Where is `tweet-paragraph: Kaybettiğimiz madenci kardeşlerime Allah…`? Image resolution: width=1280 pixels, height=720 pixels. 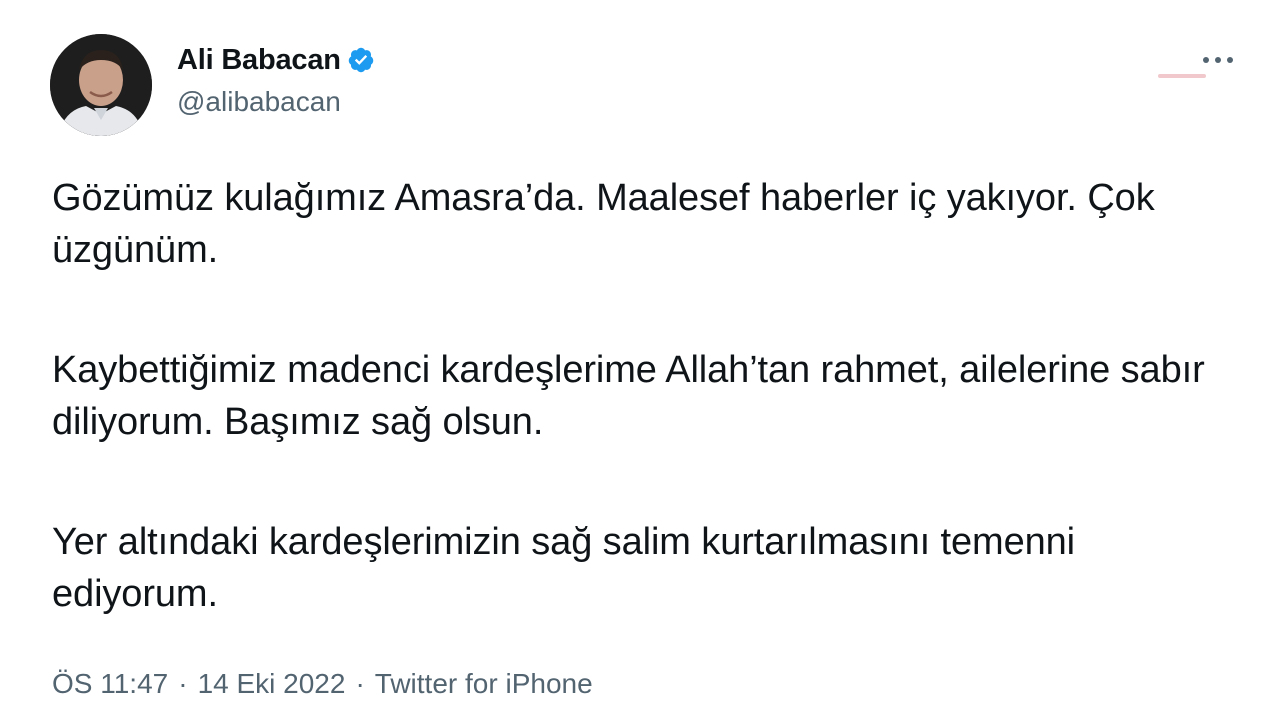
tweet-paragraph: Kaybettiğimiz madenci kardeşlerime Allah… is located at coordinates (628, 396).